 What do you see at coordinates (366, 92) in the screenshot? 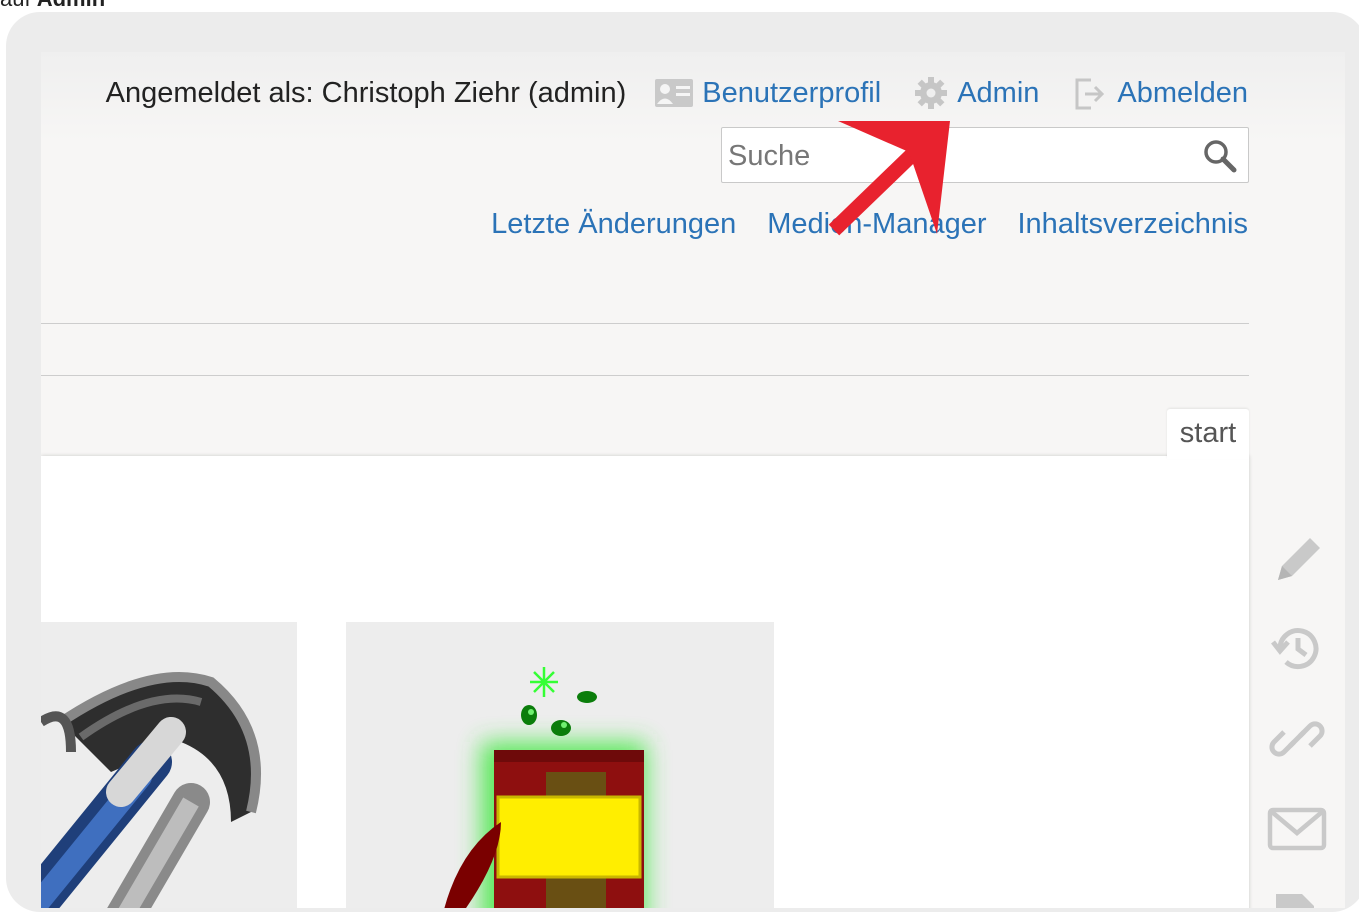
I see `login-status: Angemeldet als: Christoph Ziehr (admin)` at bounding box center [366, 92].